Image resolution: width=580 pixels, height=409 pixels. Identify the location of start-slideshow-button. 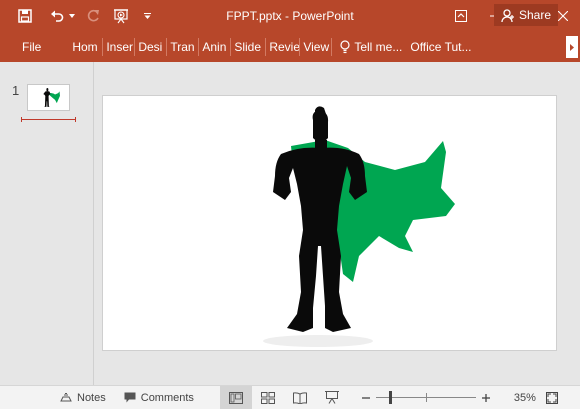
(121, 16).